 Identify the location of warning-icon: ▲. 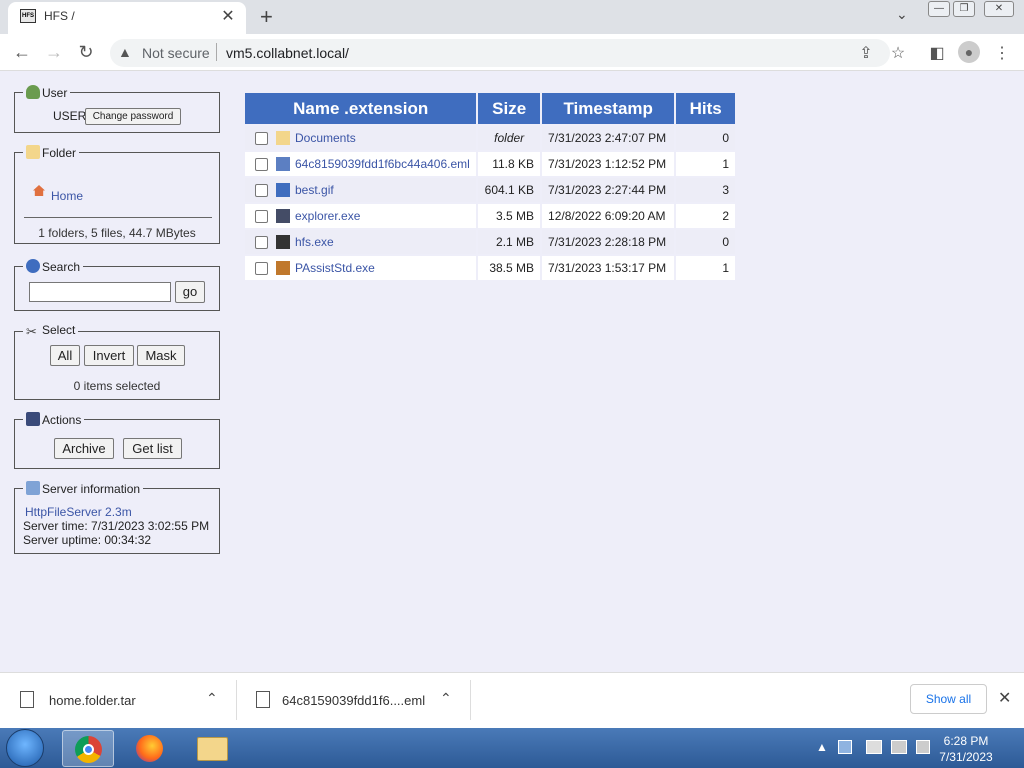
(125, 52).